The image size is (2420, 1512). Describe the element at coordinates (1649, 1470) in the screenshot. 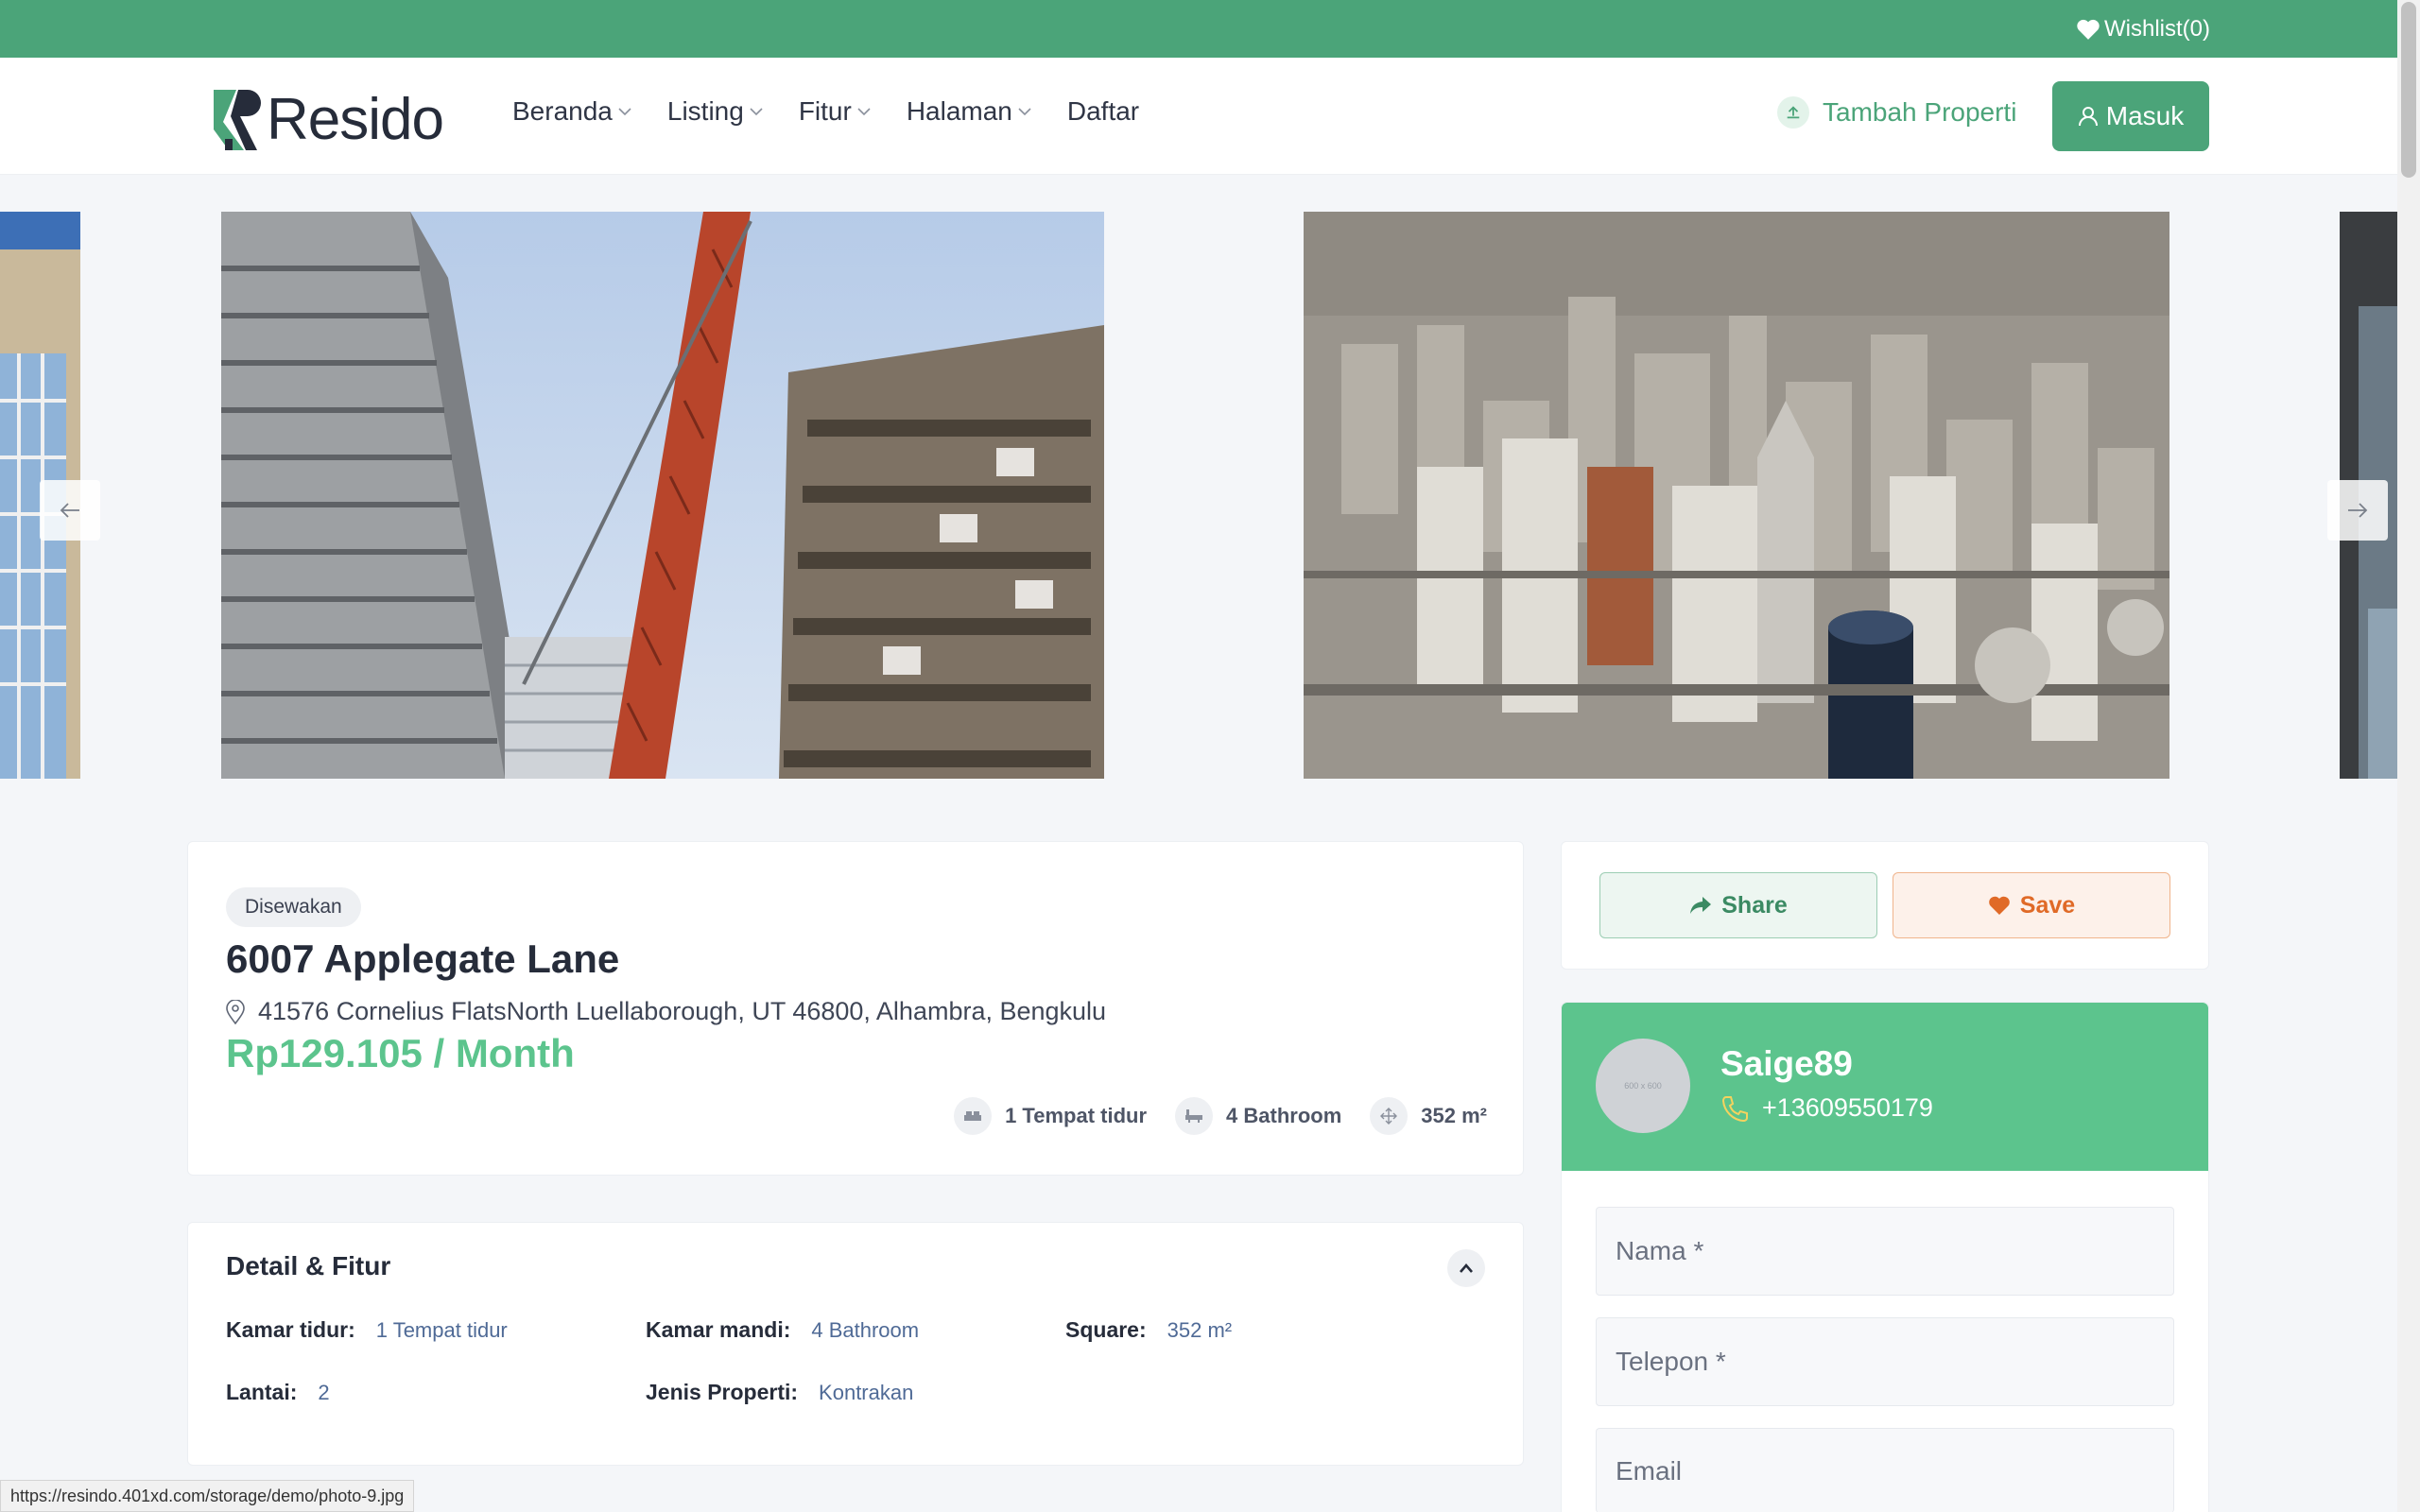

I see `email-placeholder: Email` at that location.